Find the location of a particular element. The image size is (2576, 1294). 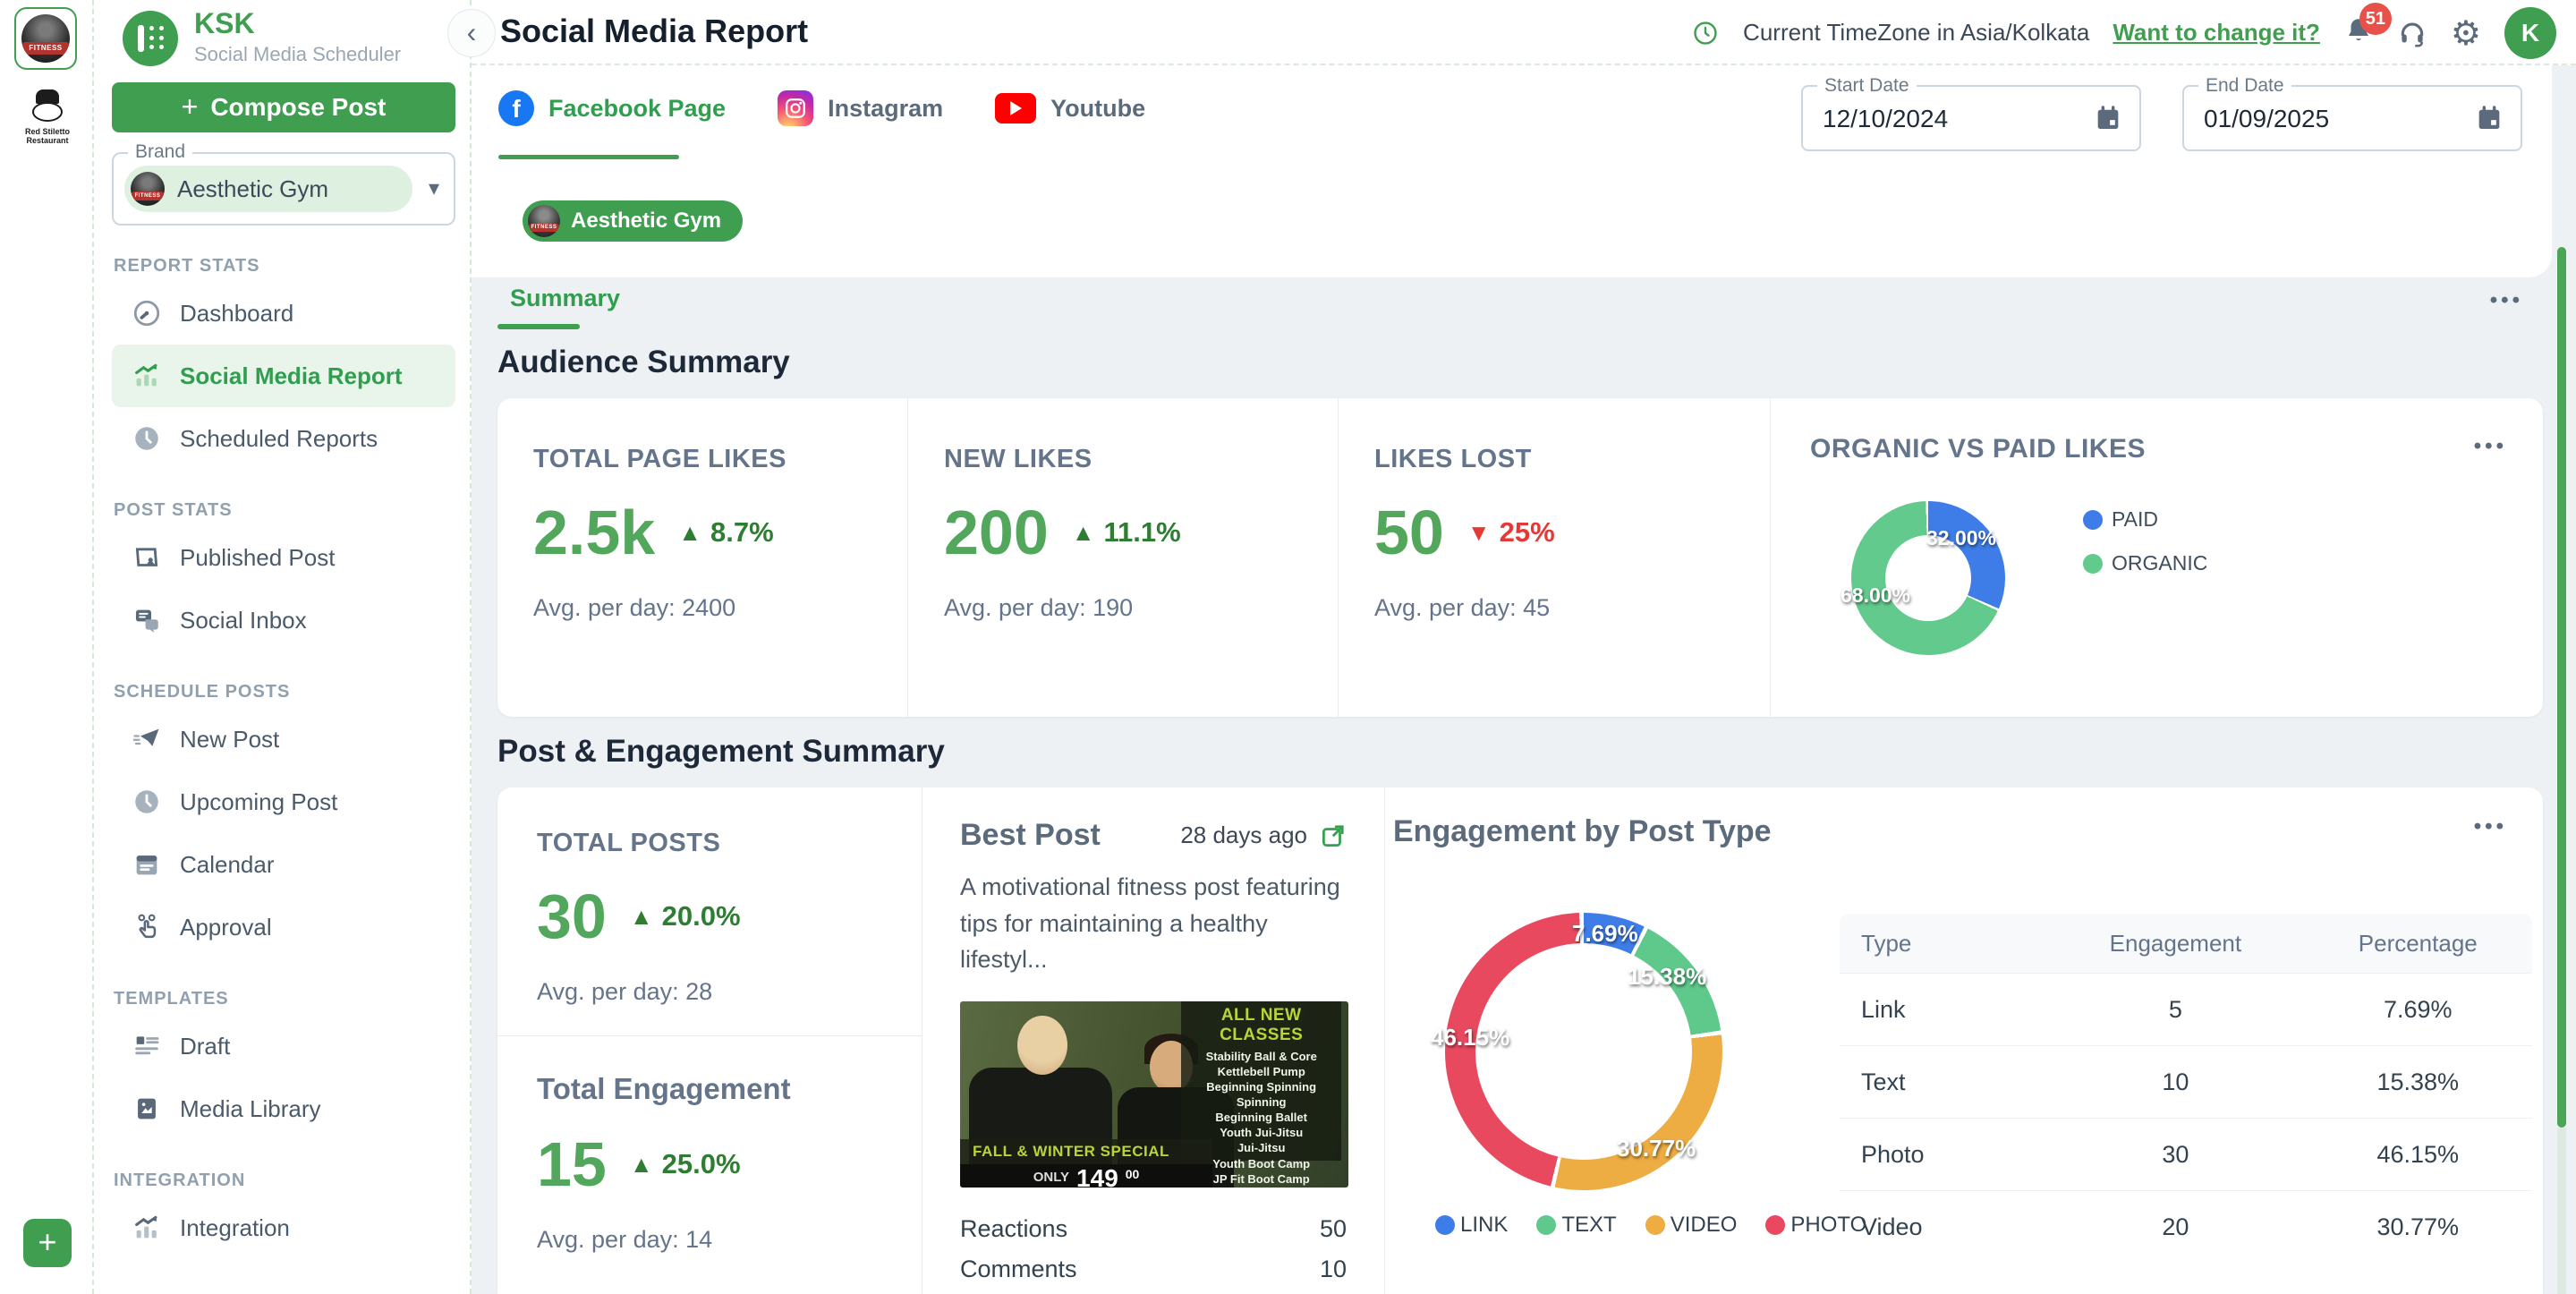

workspace-brand-restaurant: Red Stiletto Restaurant is located at coordinates (47, 117).